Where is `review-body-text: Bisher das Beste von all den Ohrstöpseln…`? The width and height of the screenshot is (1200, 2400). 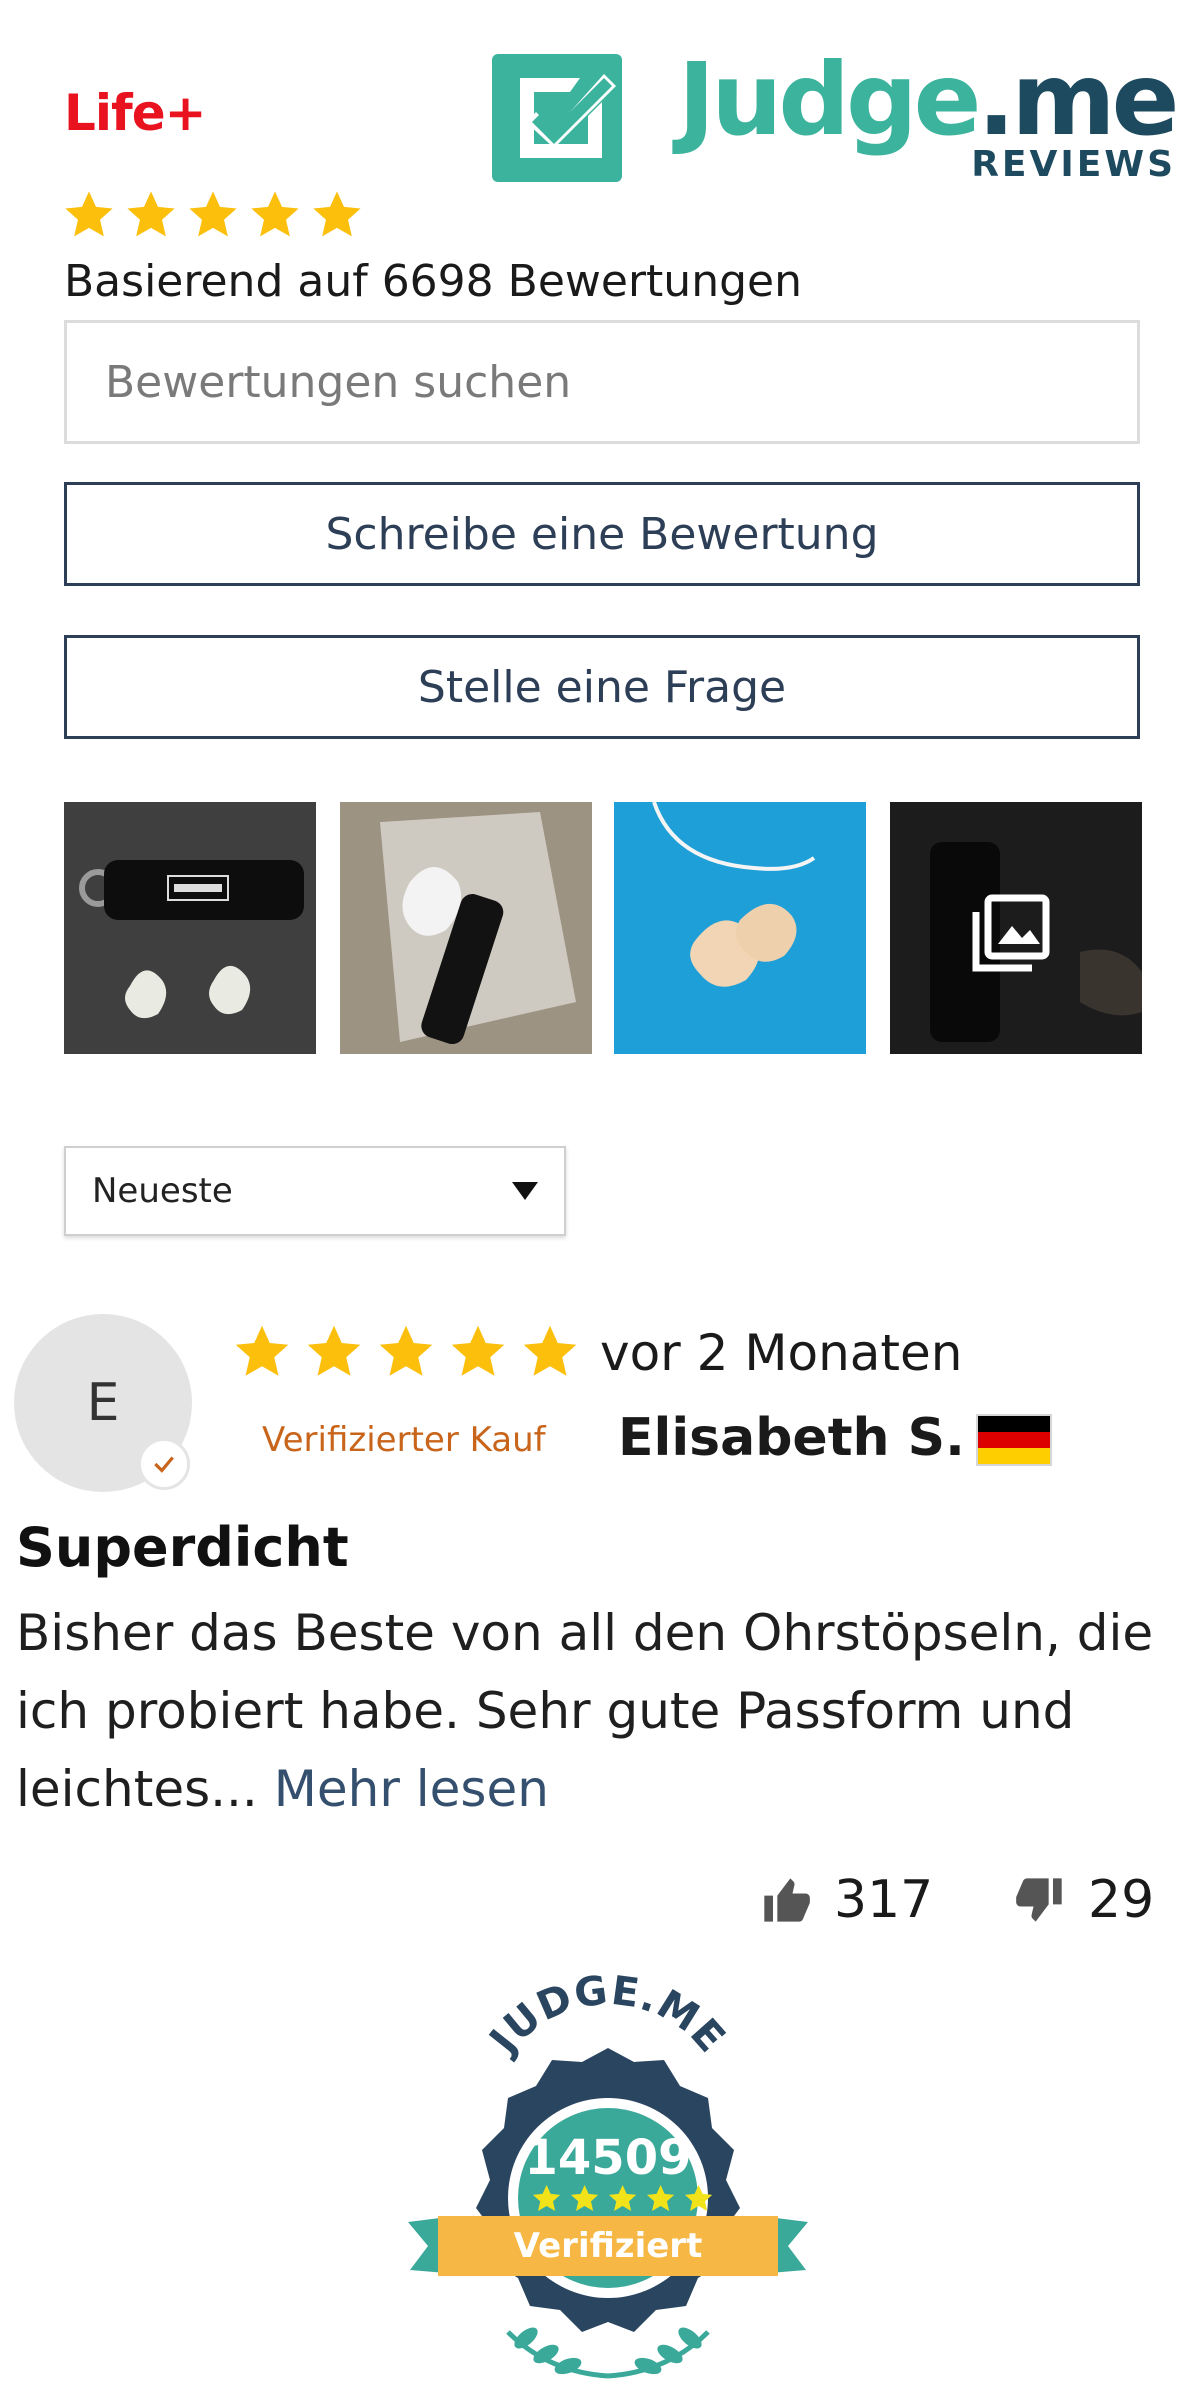 review-body-text: Bisher das Beste von all den Ohrstöpseln… is located at coordinates (585, 1711).